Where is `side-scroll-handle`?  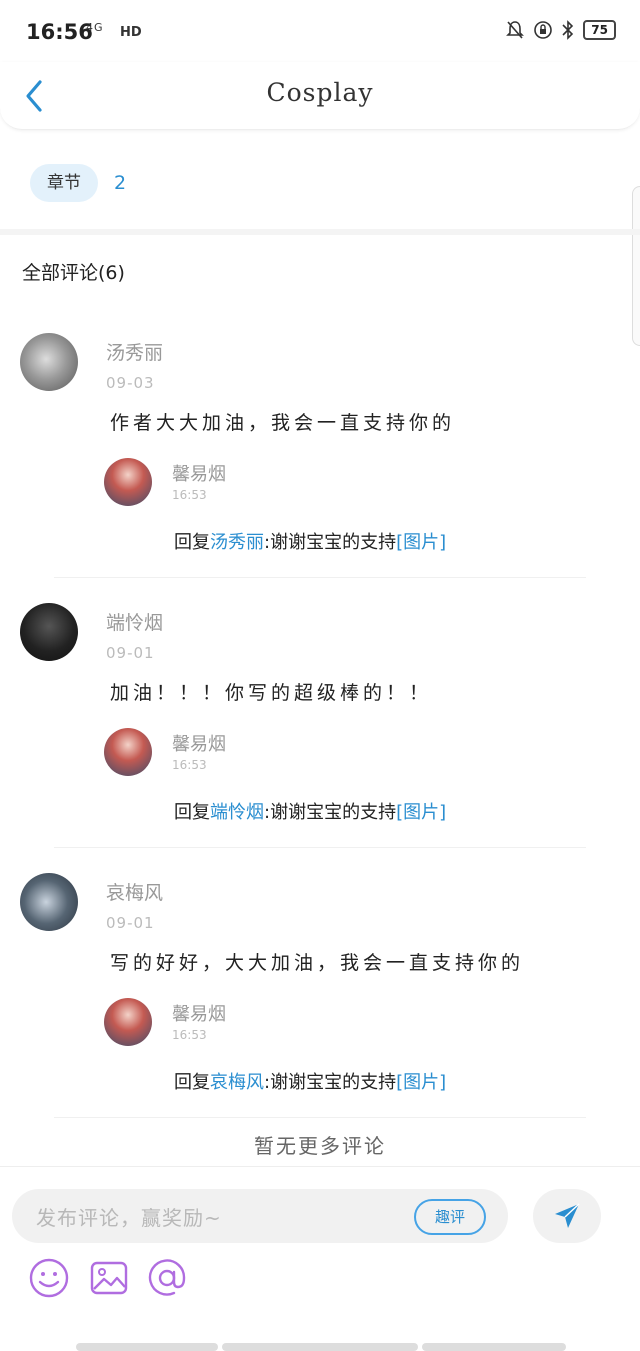
side-scroll-handle is located at coordinates (636, 266).